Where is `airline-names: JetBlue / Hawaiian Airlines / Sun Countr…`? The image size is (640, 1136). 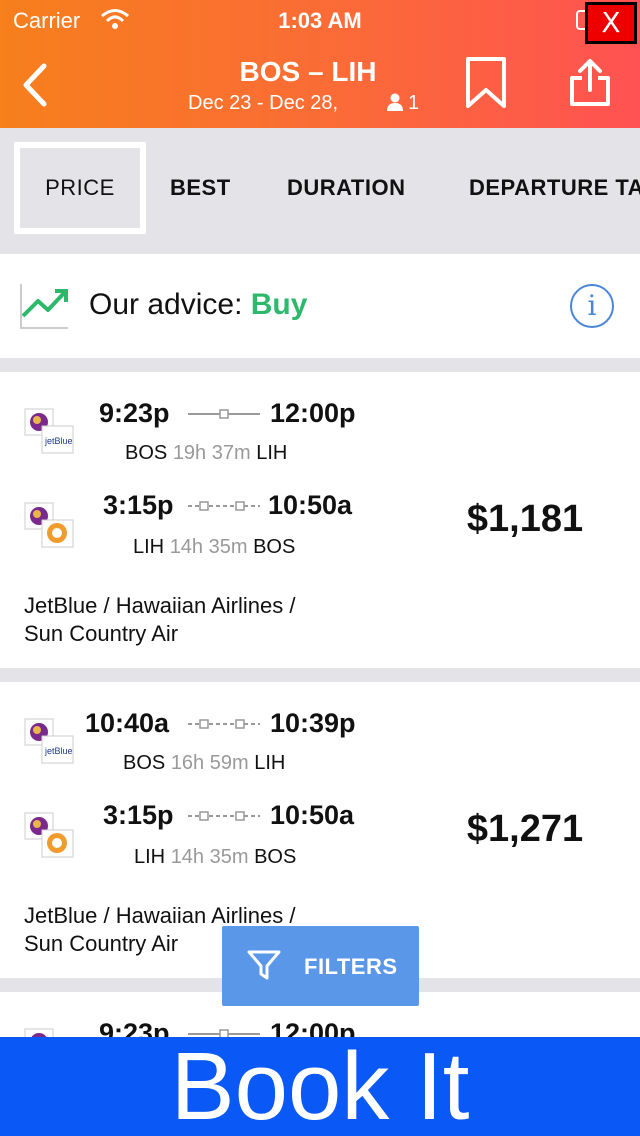
airline-names: JetBlue / Hawaiian Airlines / Sun Countr… is located at coordinates (194, 620).